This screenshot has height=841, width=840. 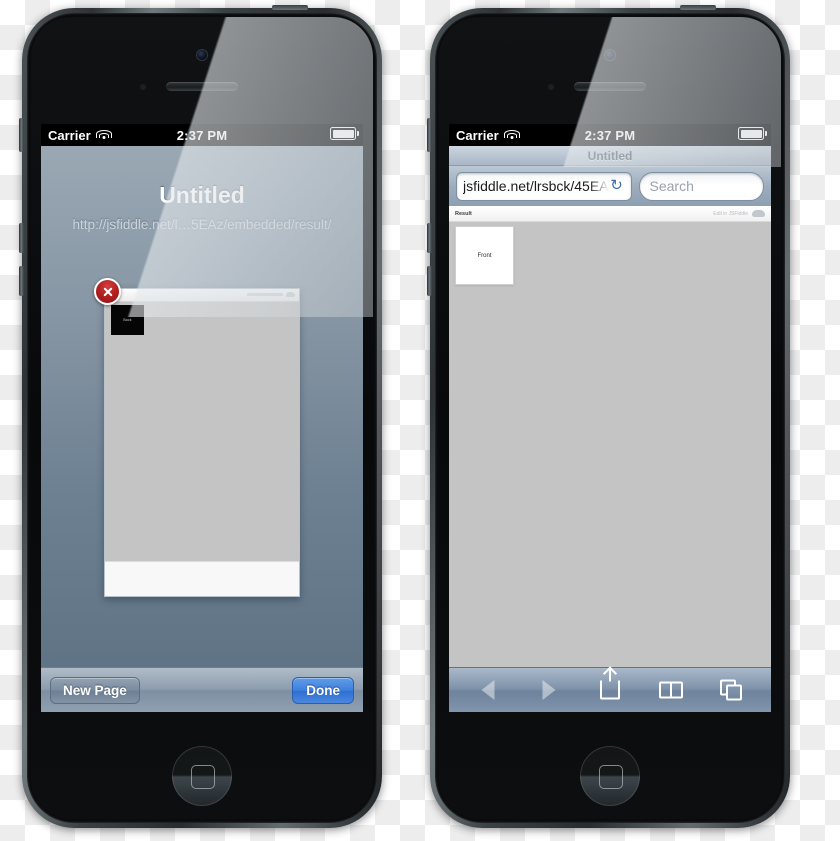 I want to click on safari-page-title: Untitled, so click(x=610, y=155).